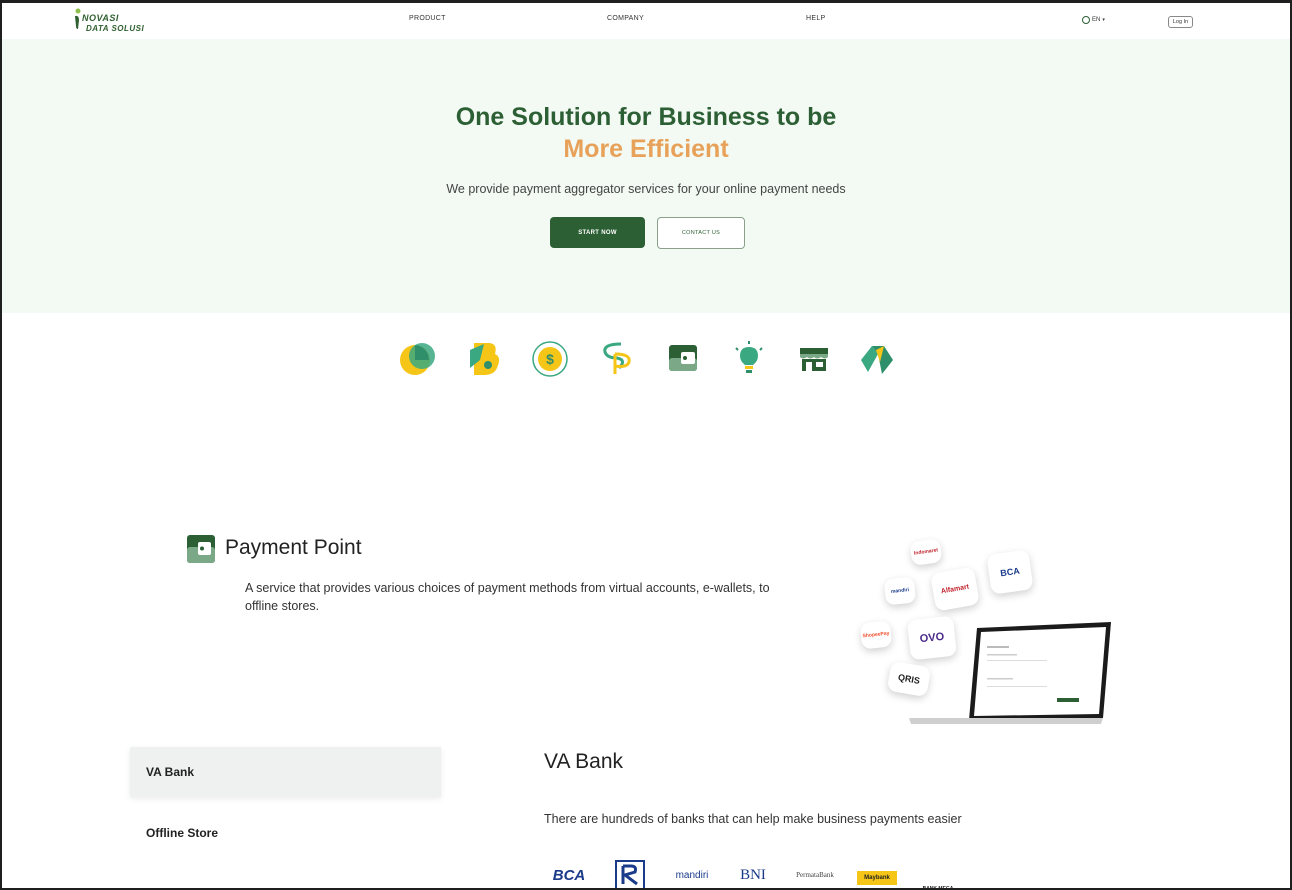 The height and width of the screenshot is (890, 1292). What do you see at coordinates (569, 875) in the screenshot?
I see `bank-logo-bca: BCA` at bounding box center [569, 875].